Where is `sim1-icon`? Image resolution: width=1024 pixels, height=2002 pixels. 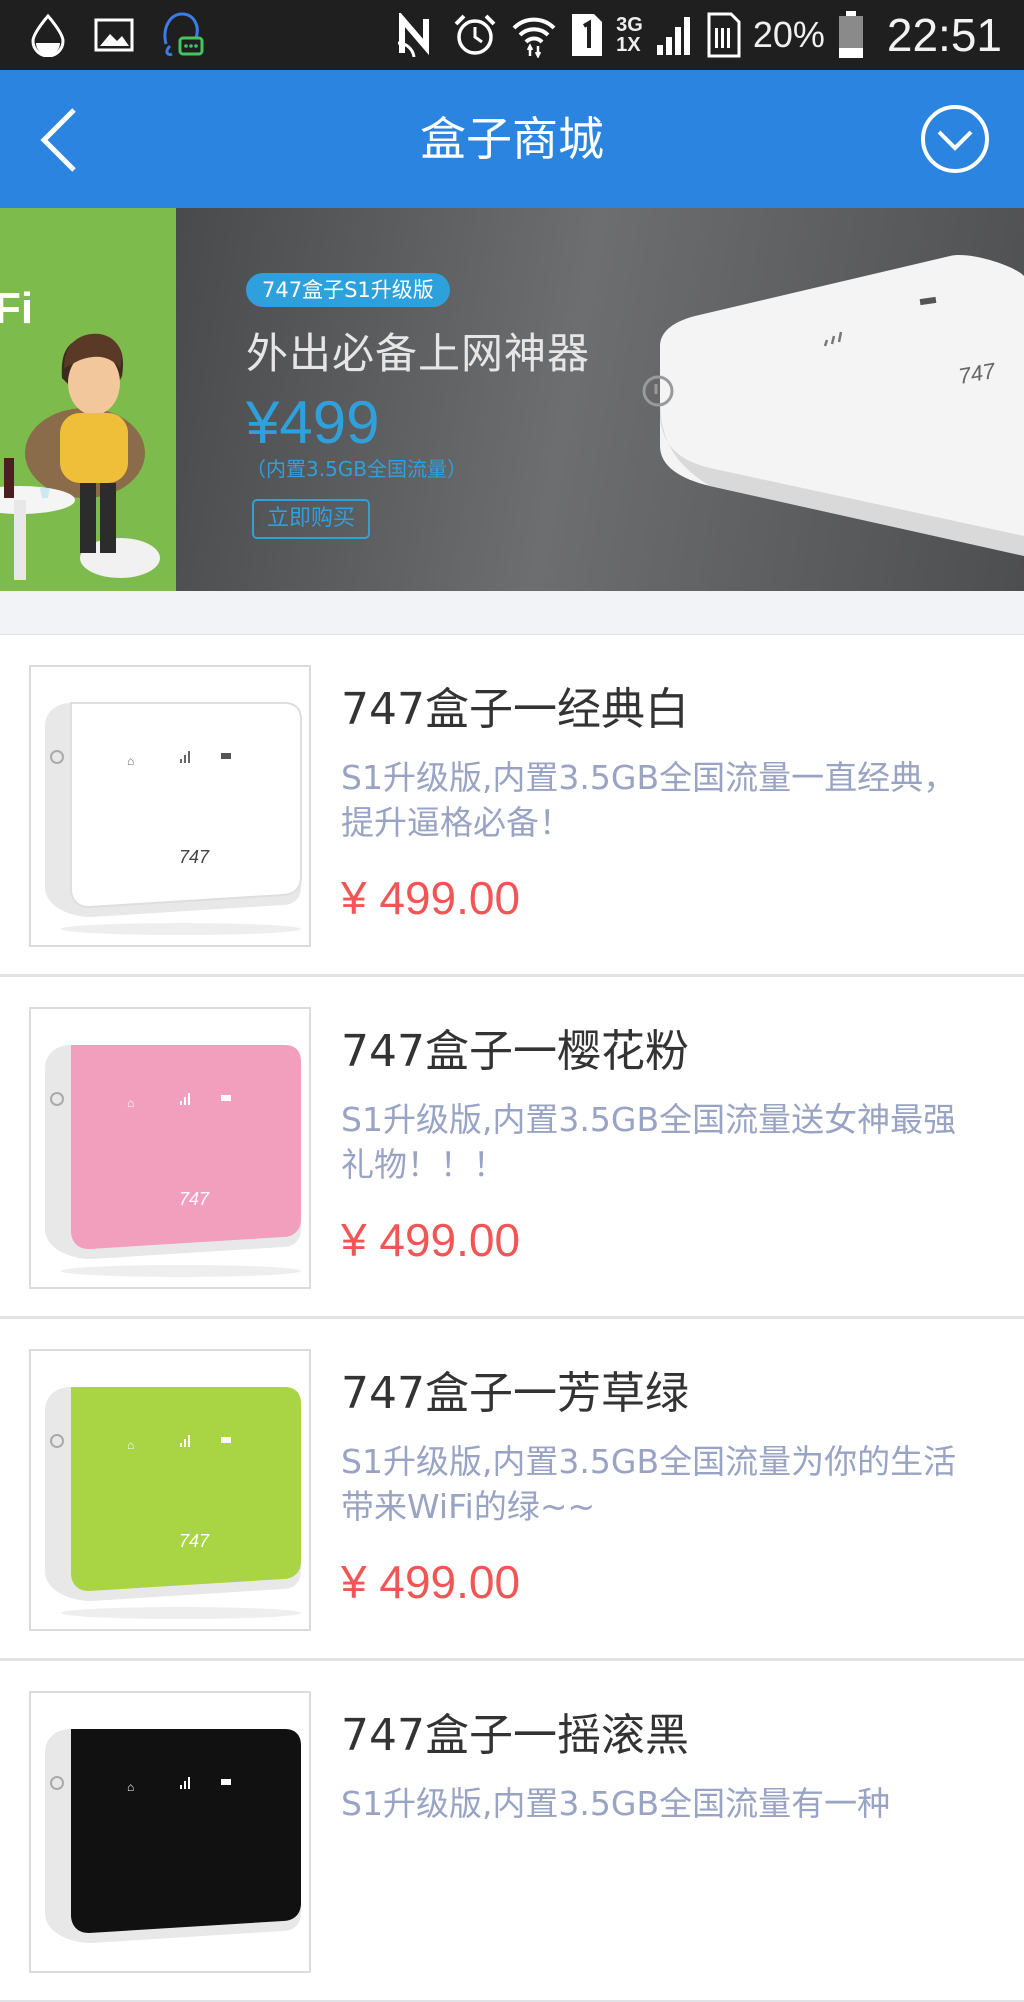 sim1-icon is located at coordinates (587, 35).